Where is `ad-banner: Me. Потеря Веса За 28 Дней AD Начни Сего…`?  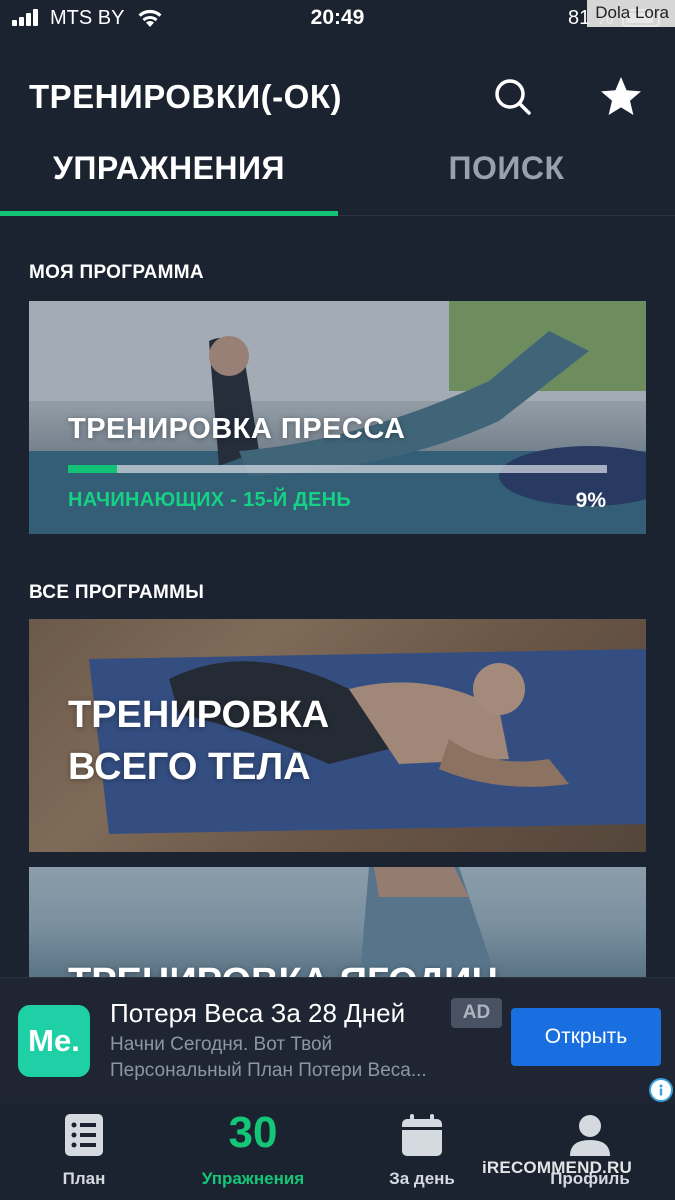
ad-banner: Me. Потеря Веса За 28 Дней AD Начни Сего… is located at coordinates (337, 1040).